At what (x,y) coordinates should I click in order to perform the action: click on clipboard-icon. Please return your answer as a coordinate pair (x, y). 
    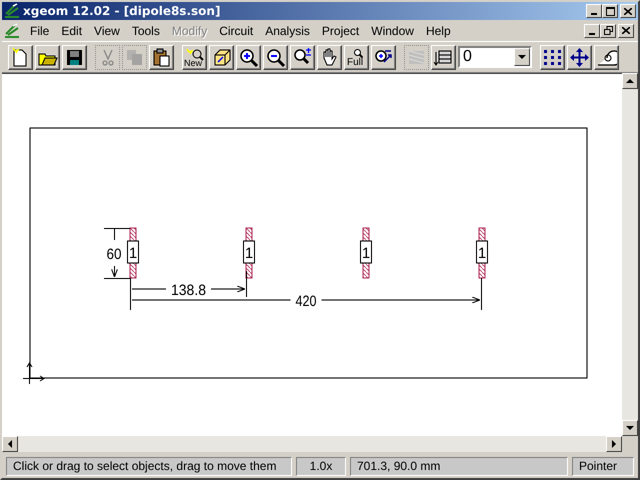
    Looking at the image, I should click on (161, 57).